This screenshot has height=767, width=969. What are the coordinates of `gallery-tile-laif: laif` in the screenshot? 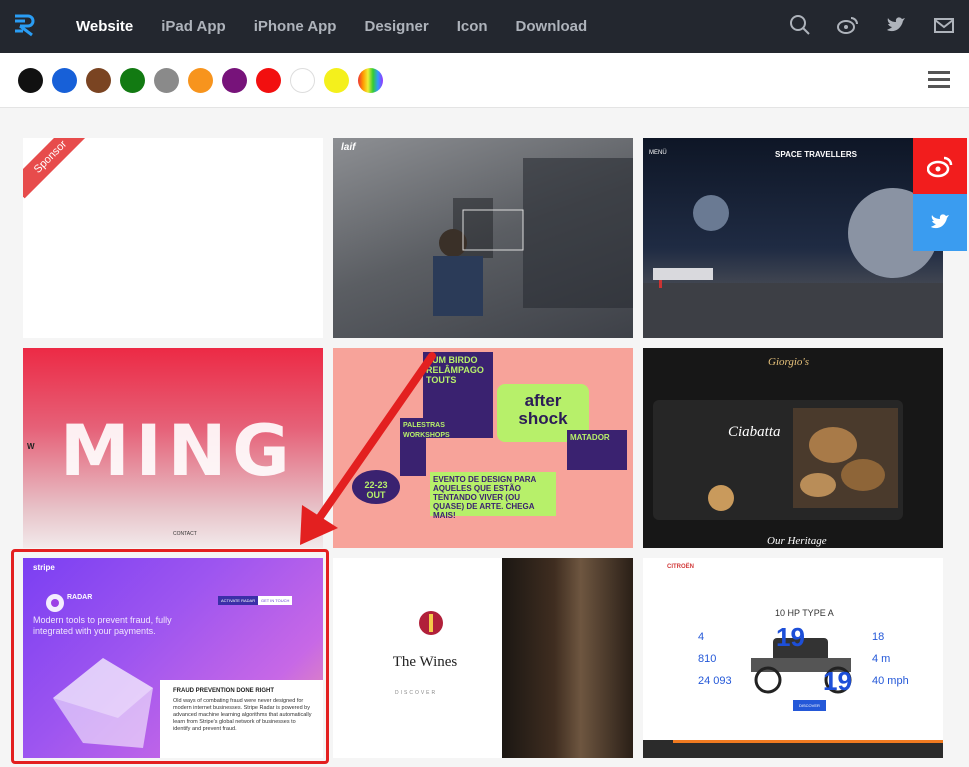 It's located at (483, 238).